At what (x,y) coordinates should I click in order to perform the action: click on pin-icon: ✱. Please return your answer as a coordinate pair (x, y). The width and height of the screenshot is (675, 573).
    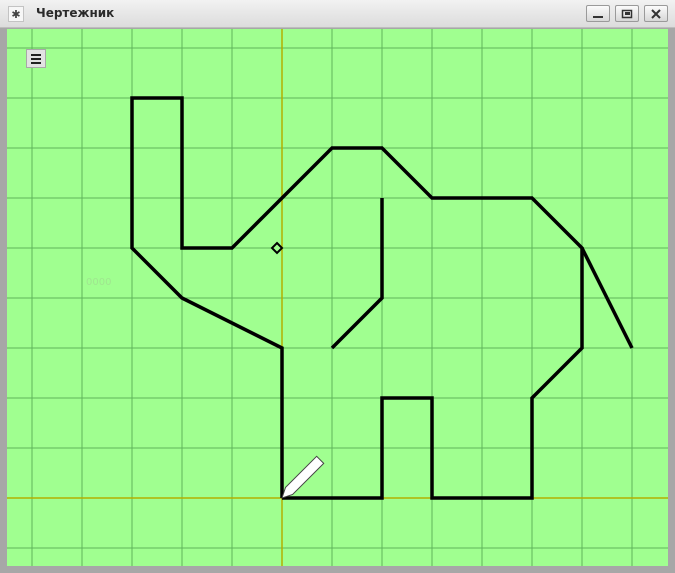
    Looking at the image, I should click on (16, 14).